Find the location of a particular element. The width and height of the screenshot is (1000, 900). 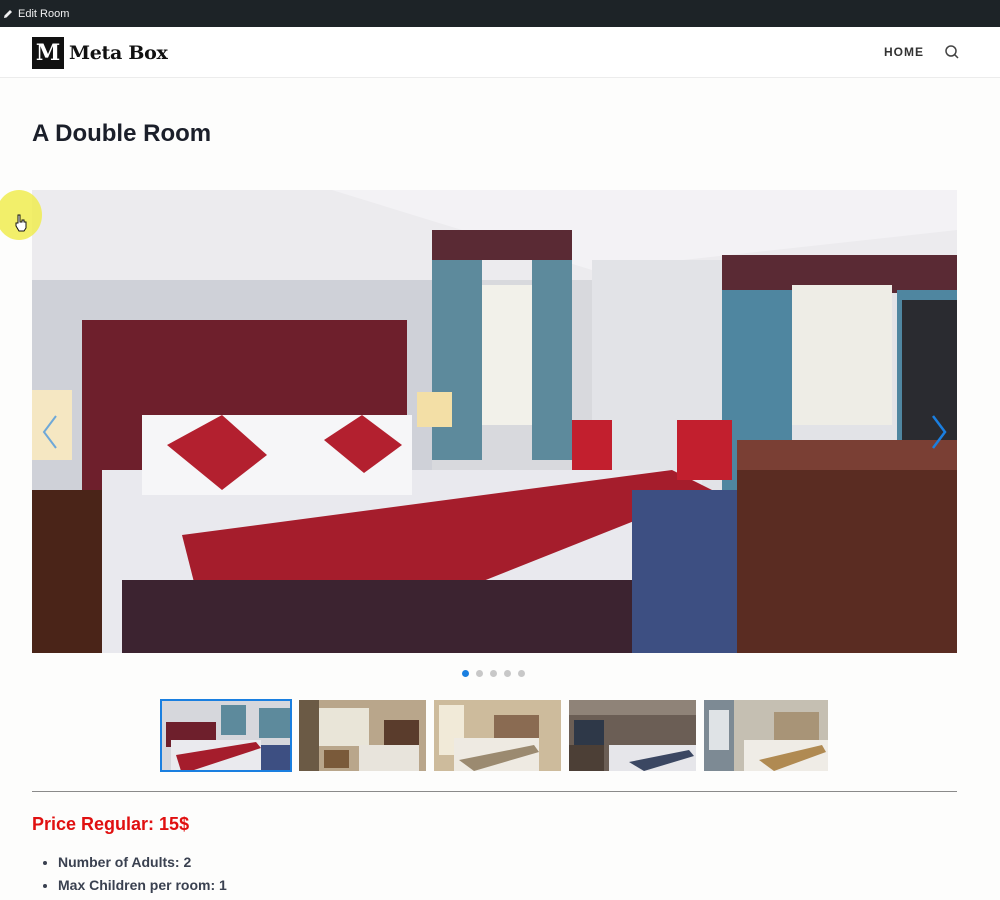

logo-text: Meta Box is located at coordinates (118, 53).